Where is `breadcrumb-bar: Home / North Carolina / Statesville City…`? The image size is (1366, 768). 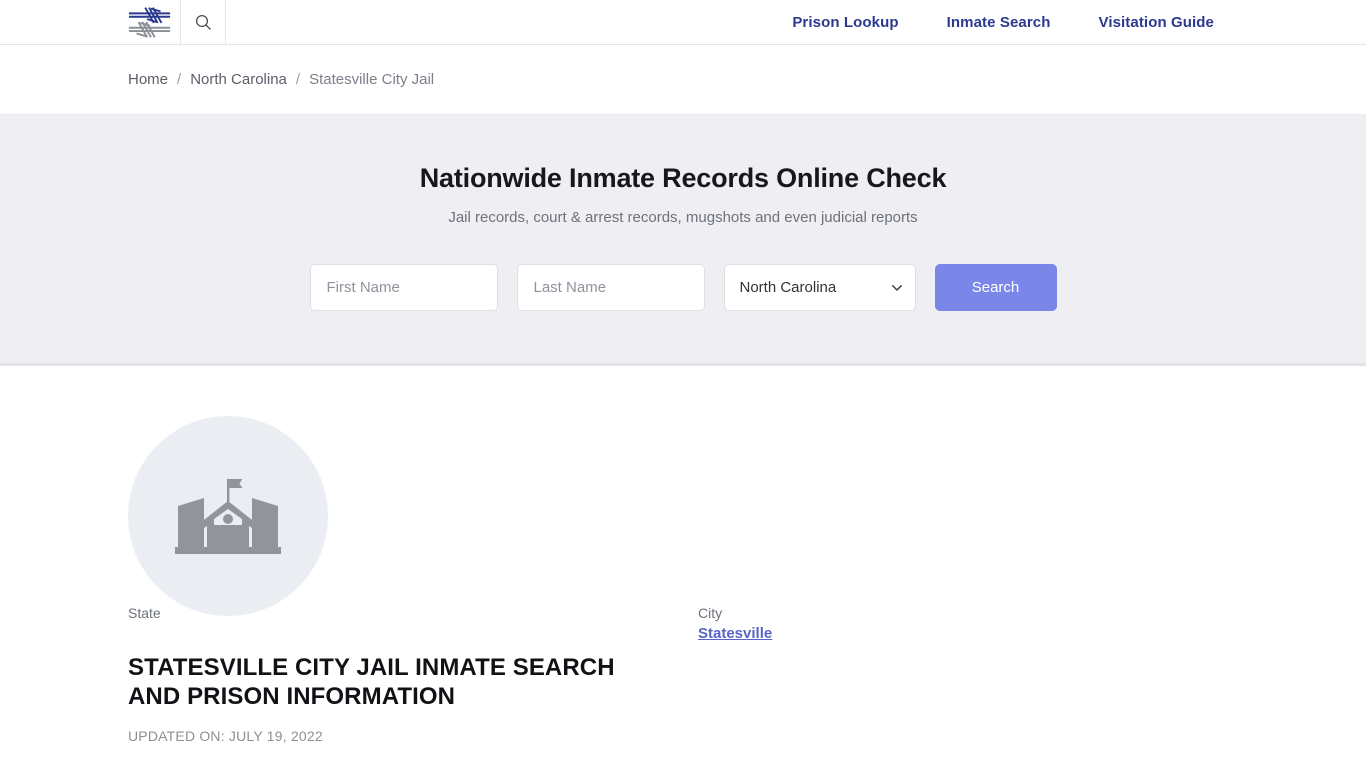 breadcrumb-bar: Home / North Carolina / Statesville City… is located at coordinates (683, 80).